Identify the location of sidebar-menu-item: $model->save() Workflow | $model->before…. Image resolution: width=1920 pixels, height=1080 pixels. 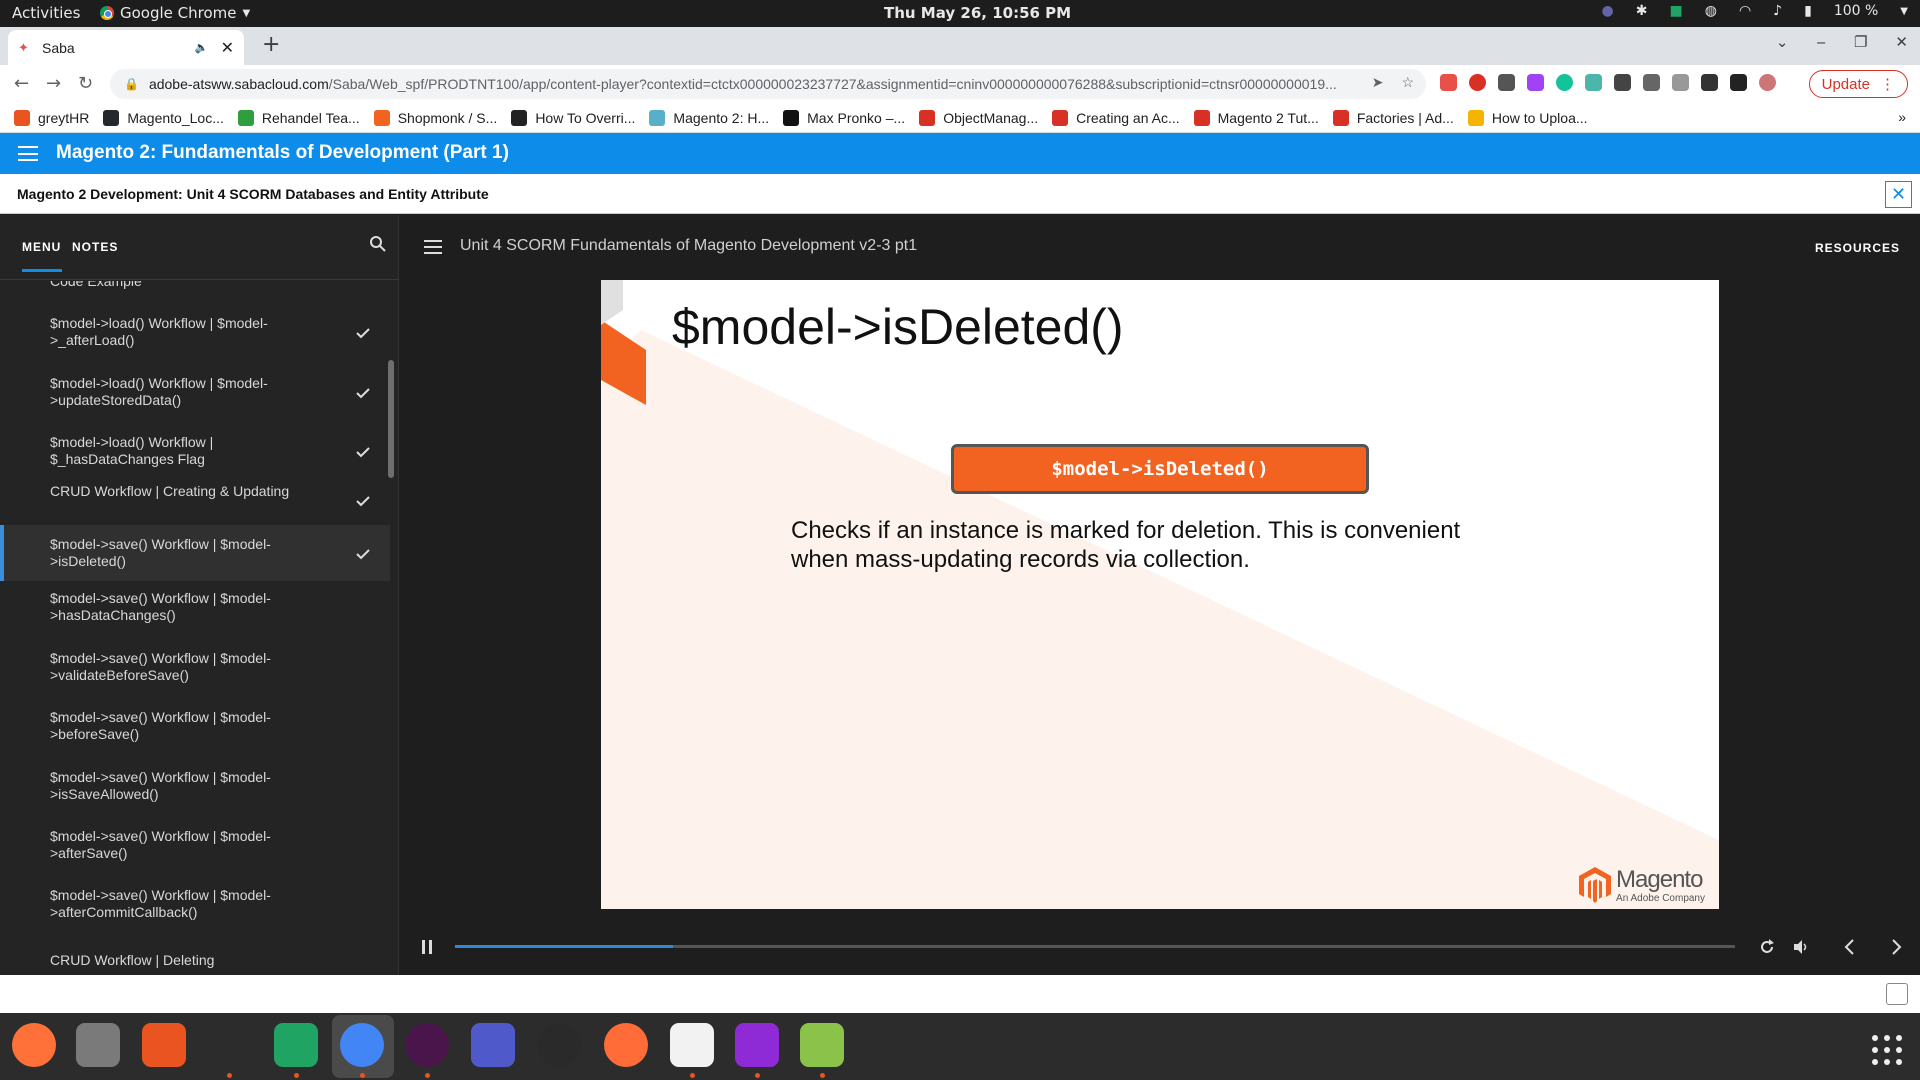
(195, 726).